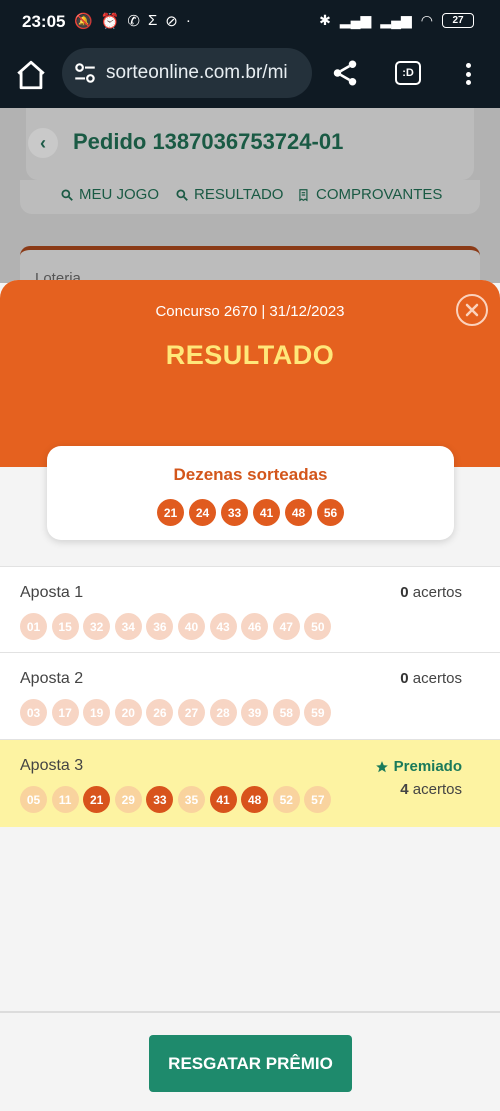 This screenshot has height=1111, width=500. Describe the element at coordinates (33, 626) in the screenshot. I see `number-ball: 01` at that location.